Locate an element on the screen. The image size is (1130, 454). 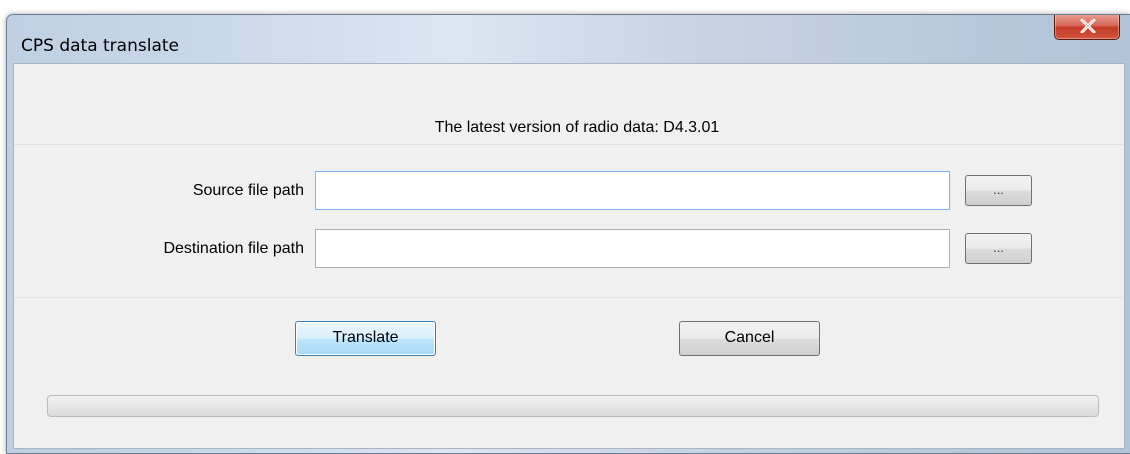
destination-file-path-input is located at coordinates (632, 248).